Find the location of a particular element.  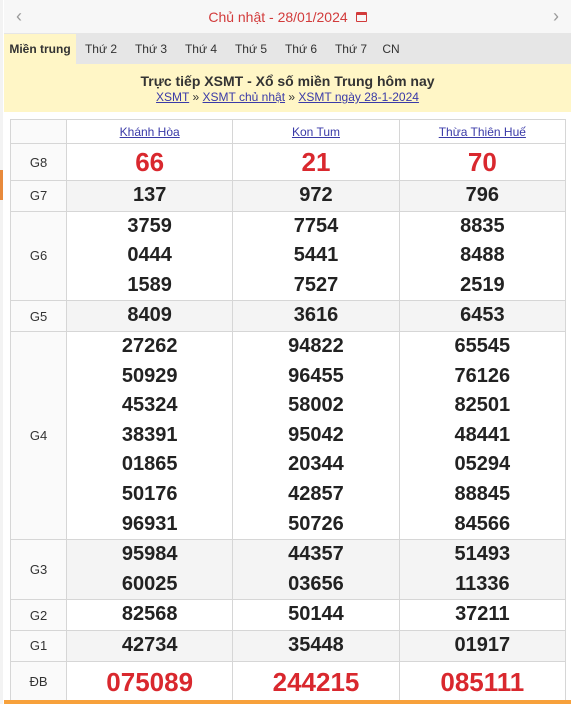

result-number: 075089 is located at coordinates (150, 681).